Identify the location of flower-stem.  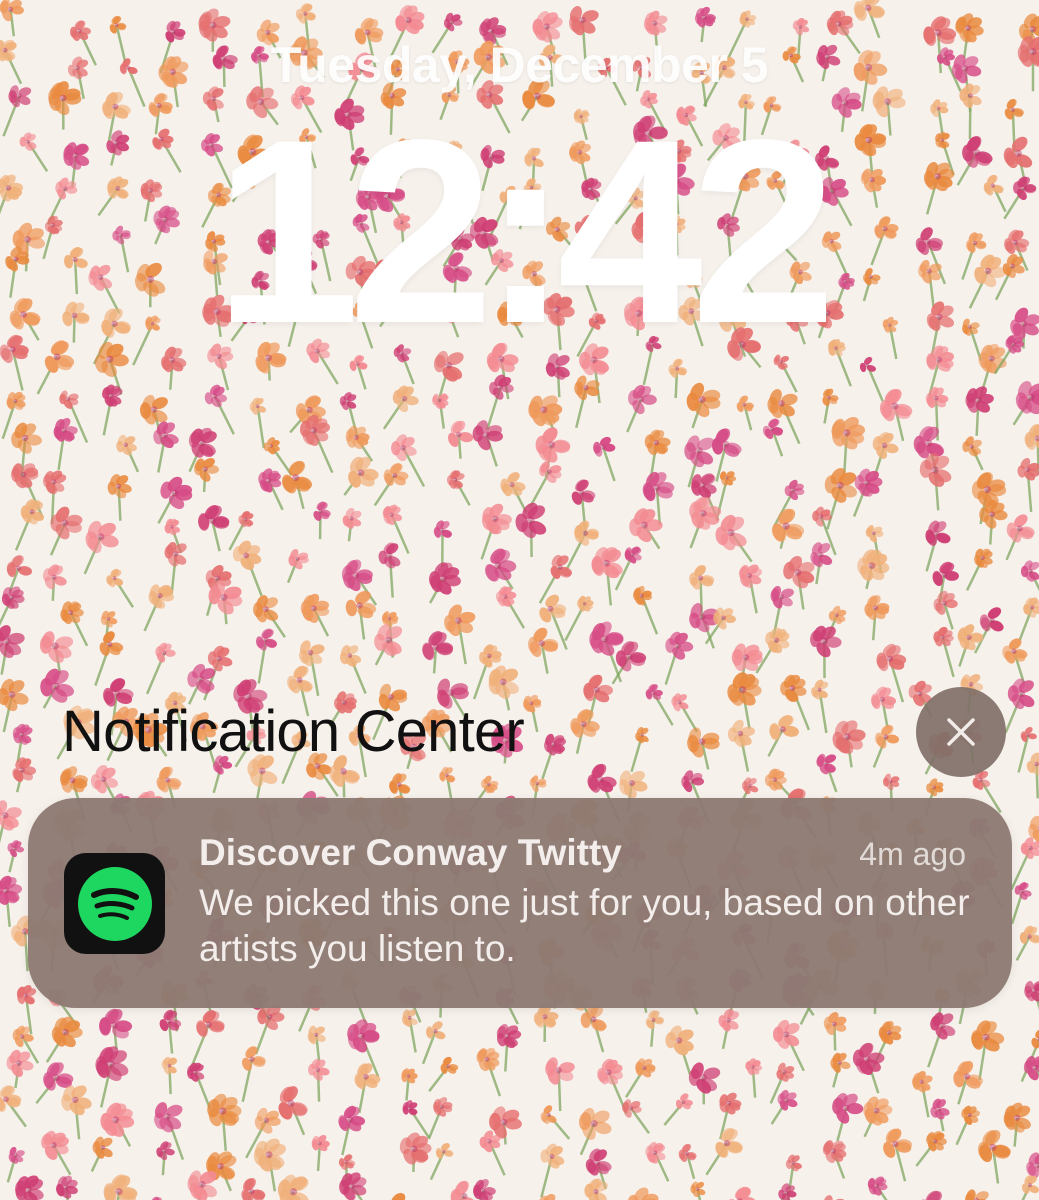
(435, 660).